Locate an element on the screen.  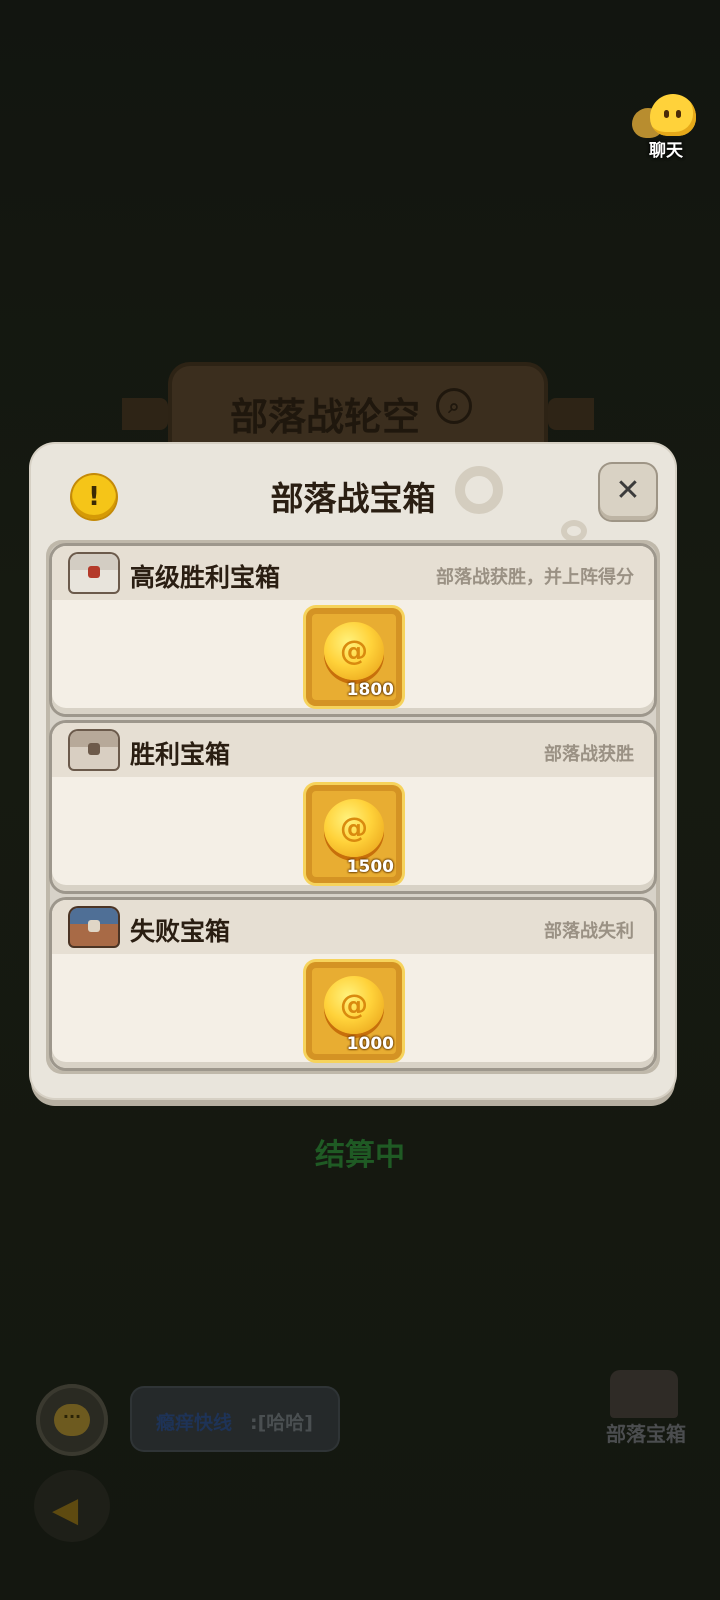
close-button: ✕ is located at coordinates (628, 492).